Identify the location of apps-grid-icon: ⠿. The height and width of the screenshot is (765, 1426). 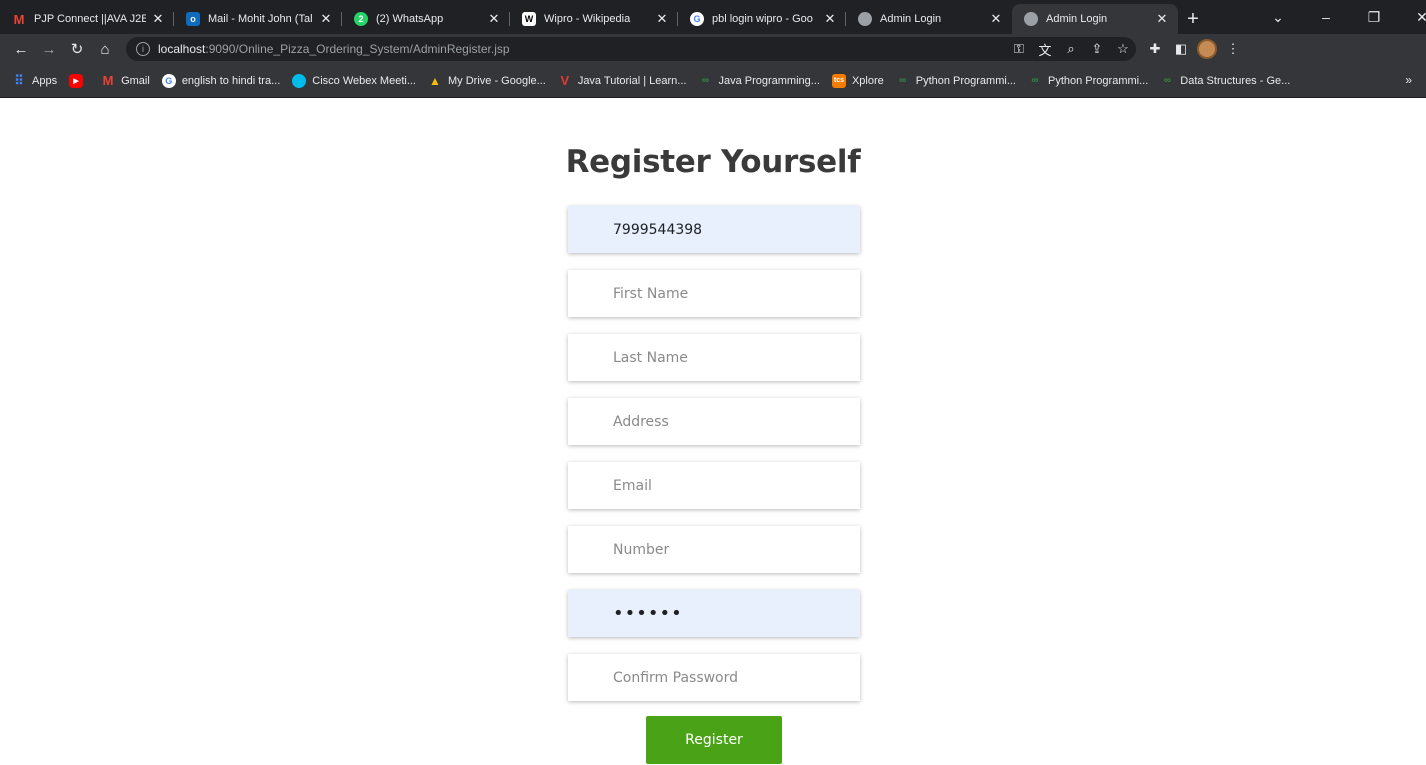
(19, 80).